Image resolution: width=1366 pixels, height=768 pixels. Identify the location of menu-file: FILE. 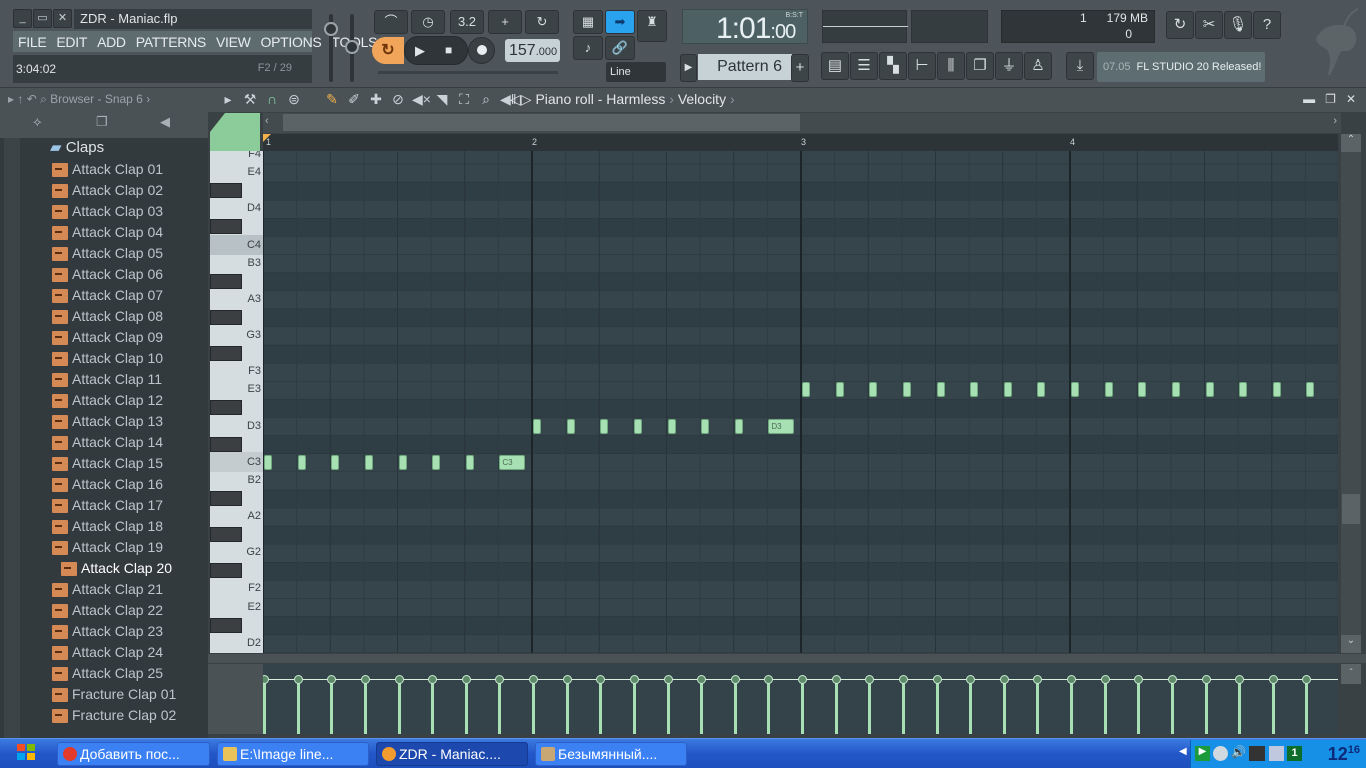
(32, 42).